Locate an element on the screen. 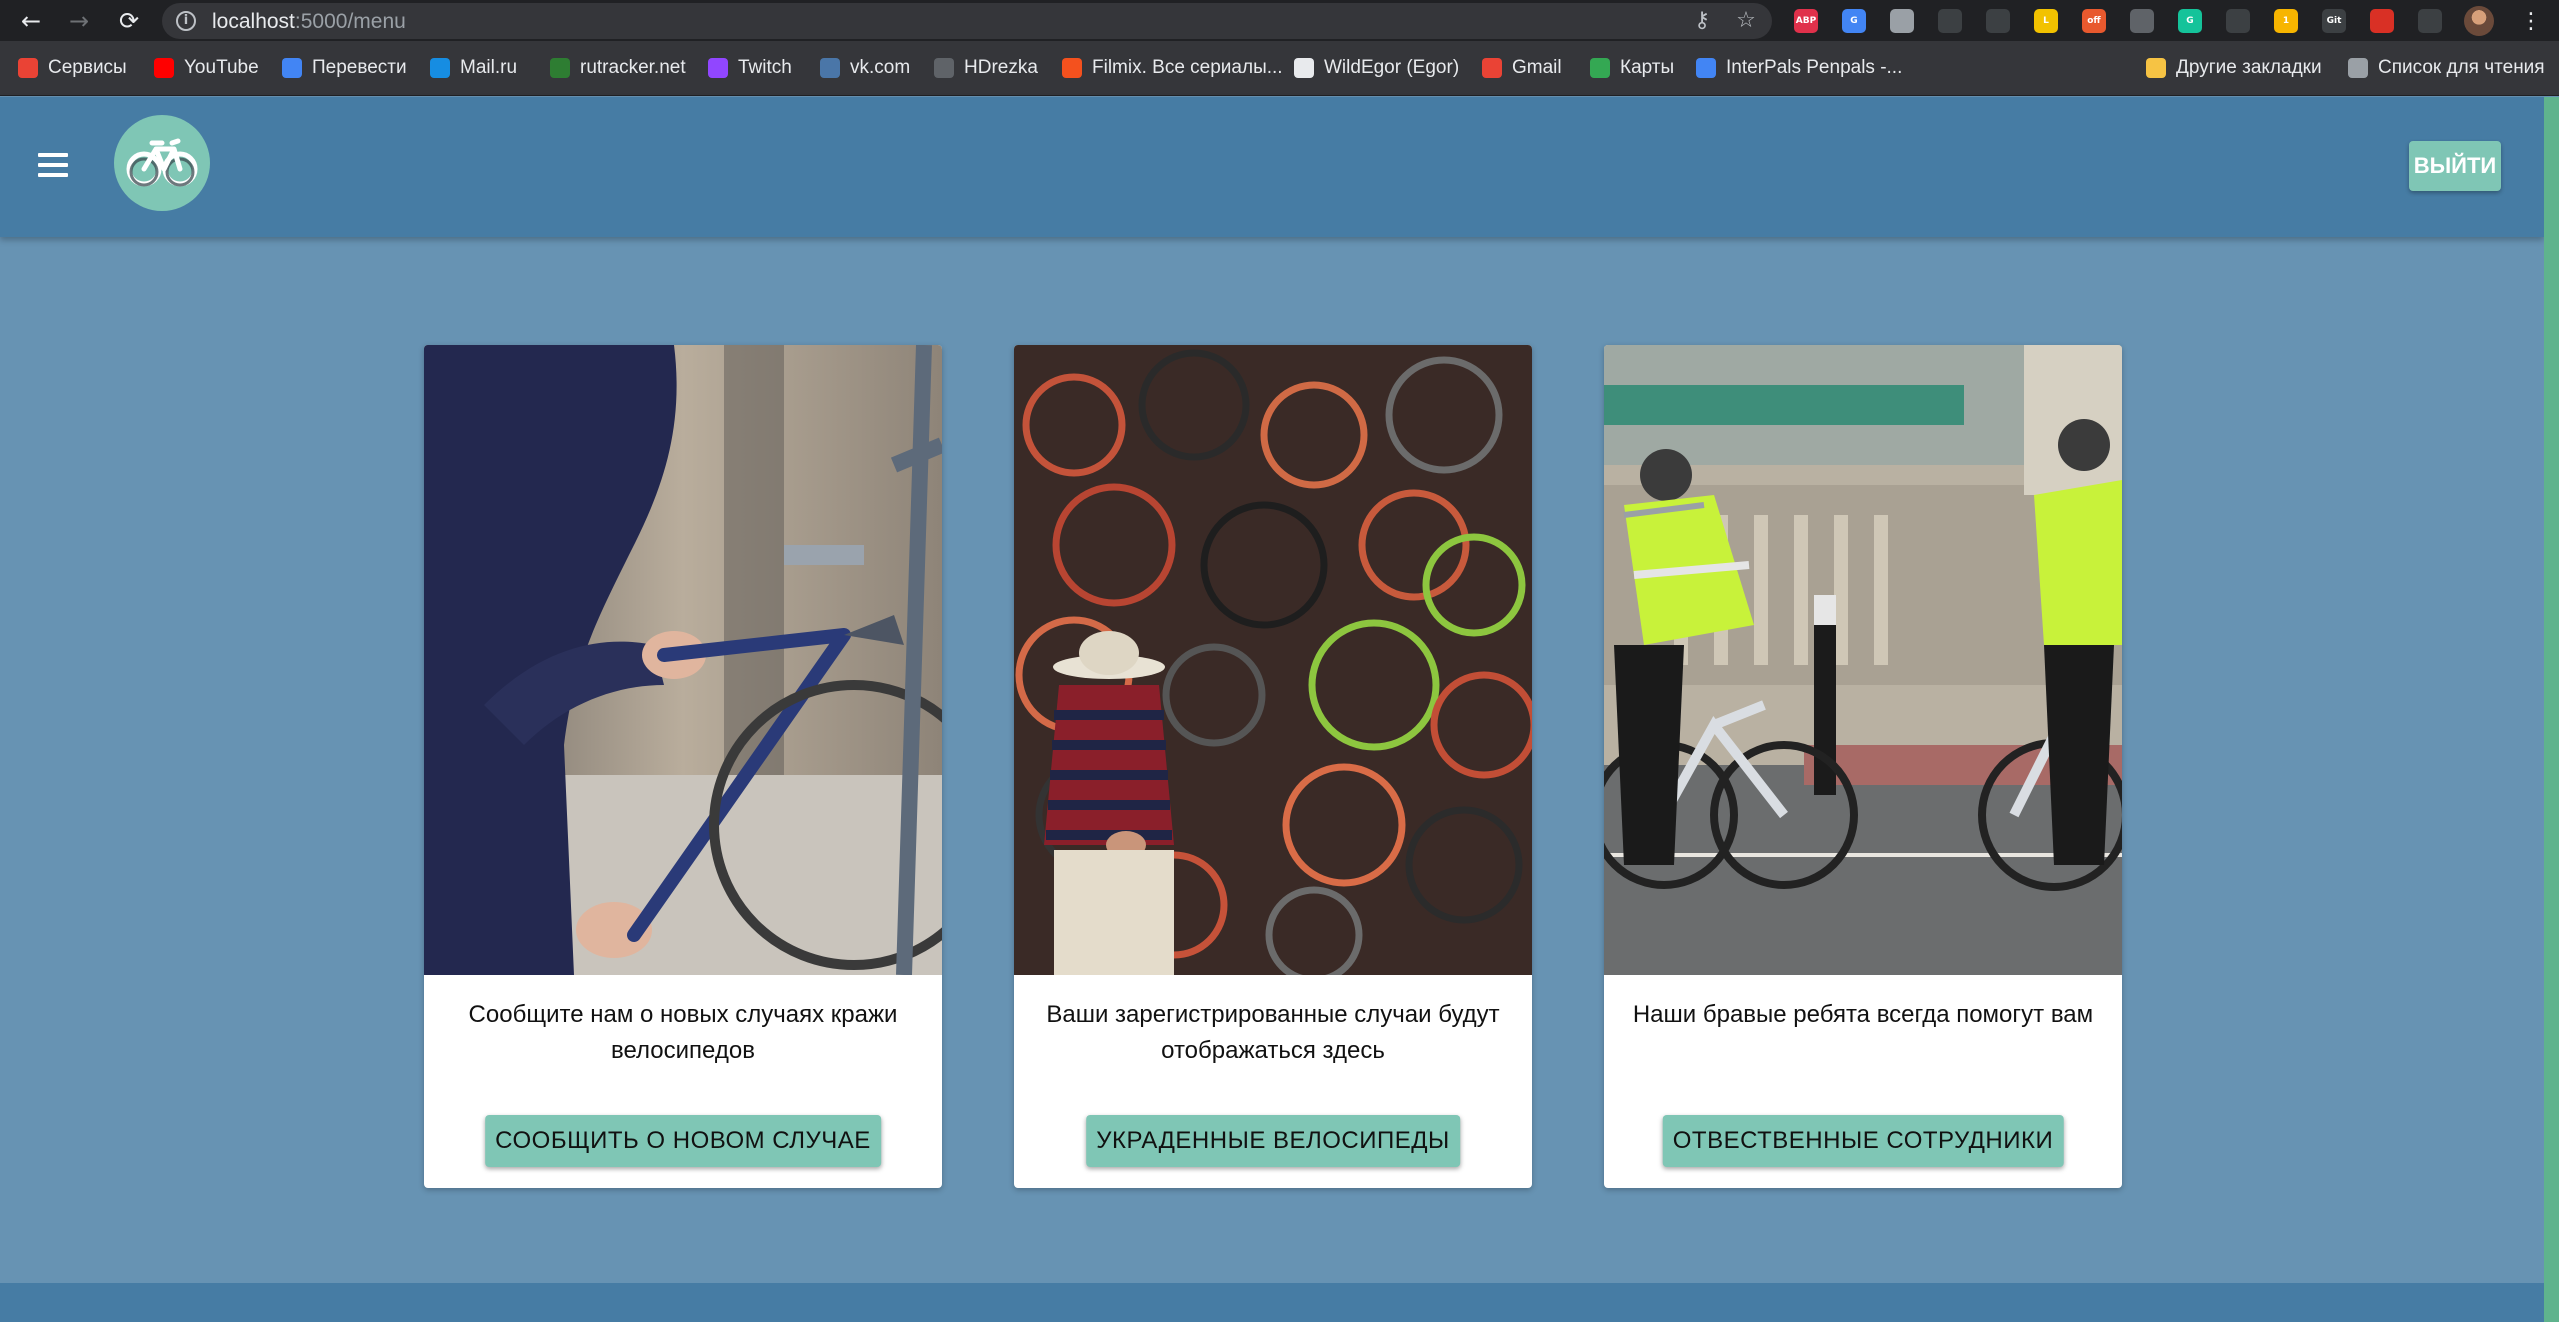 The width and height of the screenshot is (2559, 1322). bike-theft-photo is located at coordinates (683, 660).